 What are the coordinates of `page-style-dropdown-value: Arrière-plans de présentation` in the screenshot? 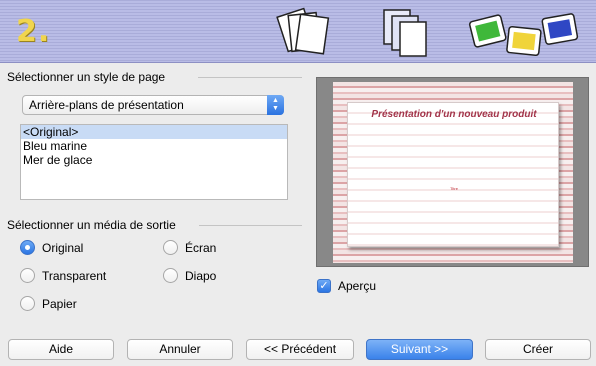 It's located at (106, 105).